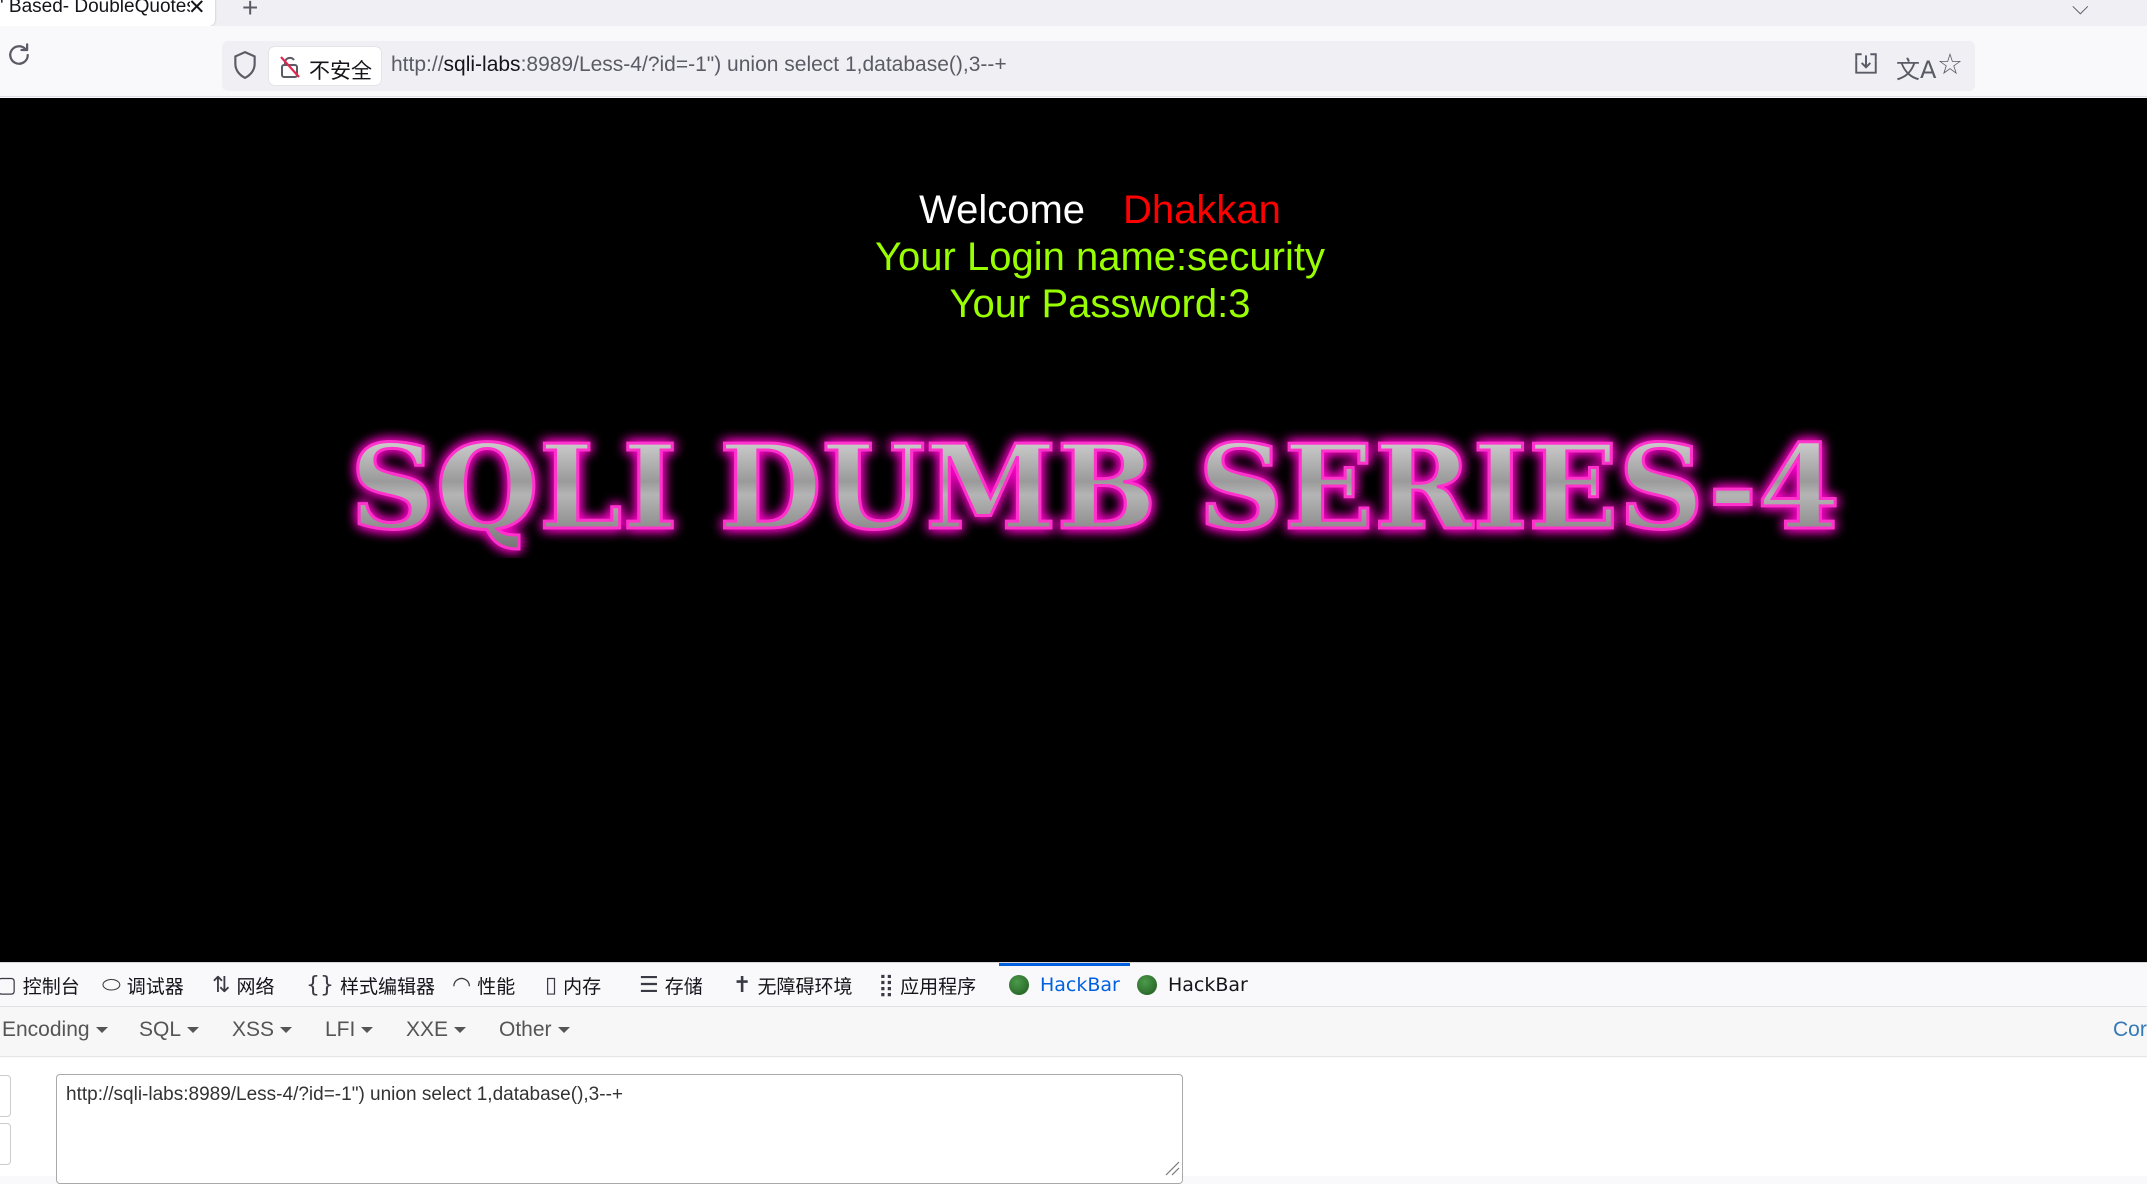  I want to click on xxe-menu: XXE, so click(436, 1030).